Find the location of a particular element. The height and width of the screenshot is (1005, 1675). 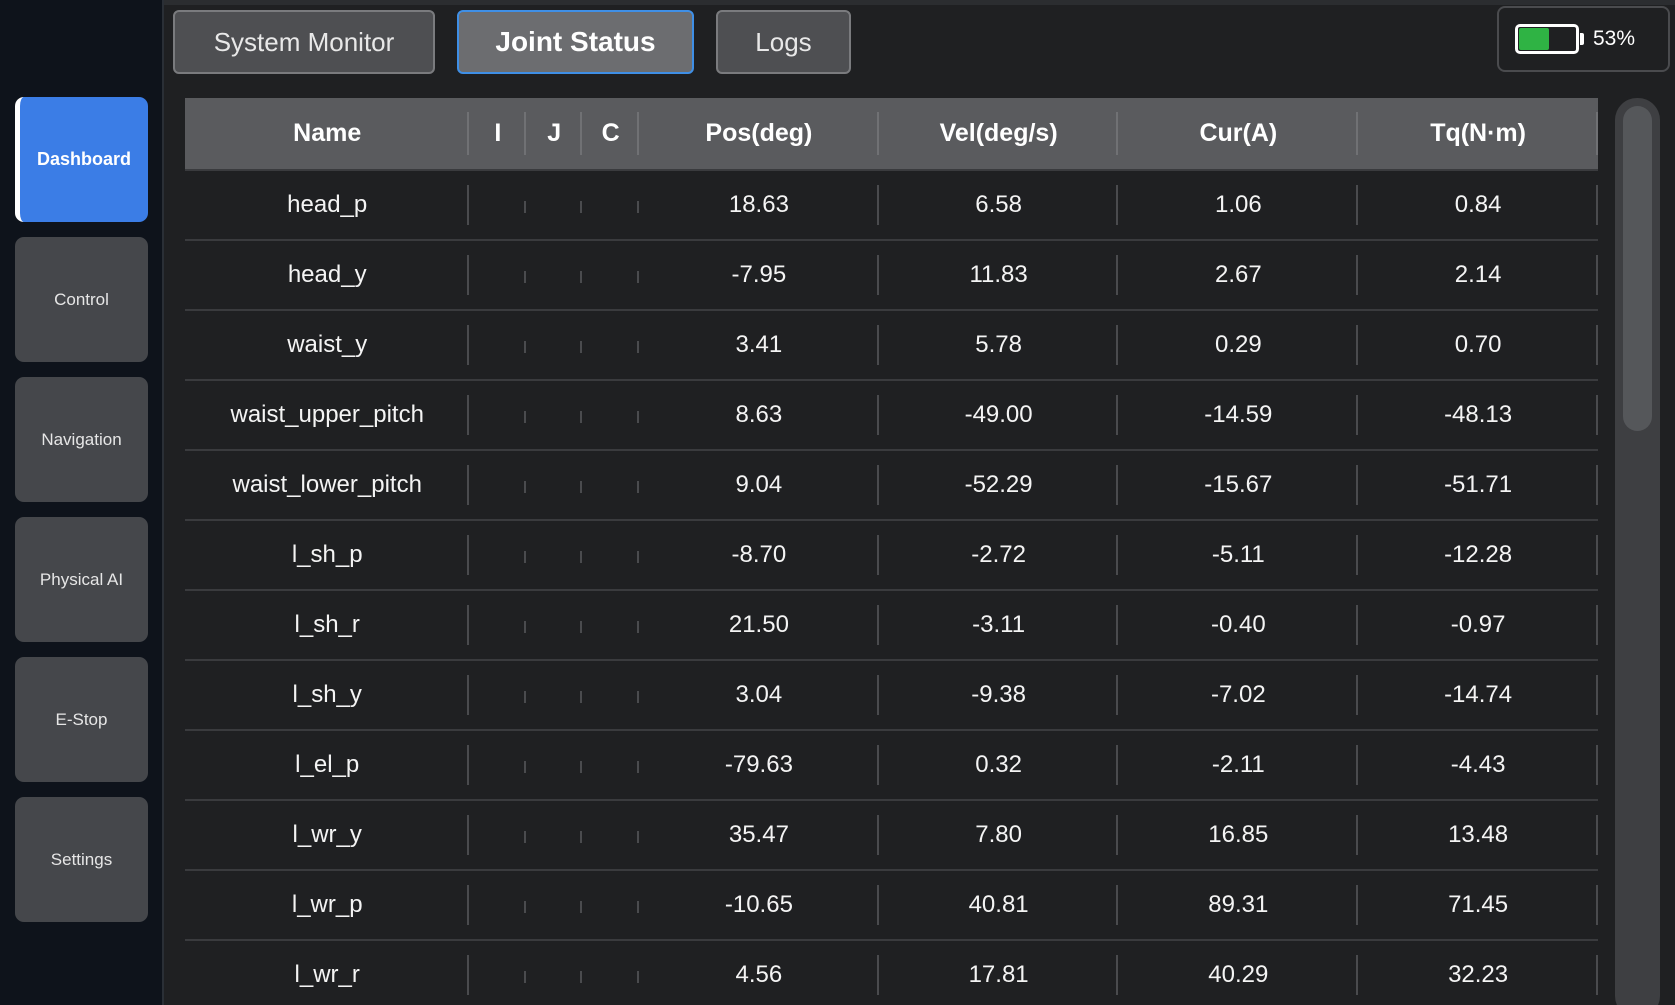

cell-pos: -7.95 is located at coordinates (759, 275).